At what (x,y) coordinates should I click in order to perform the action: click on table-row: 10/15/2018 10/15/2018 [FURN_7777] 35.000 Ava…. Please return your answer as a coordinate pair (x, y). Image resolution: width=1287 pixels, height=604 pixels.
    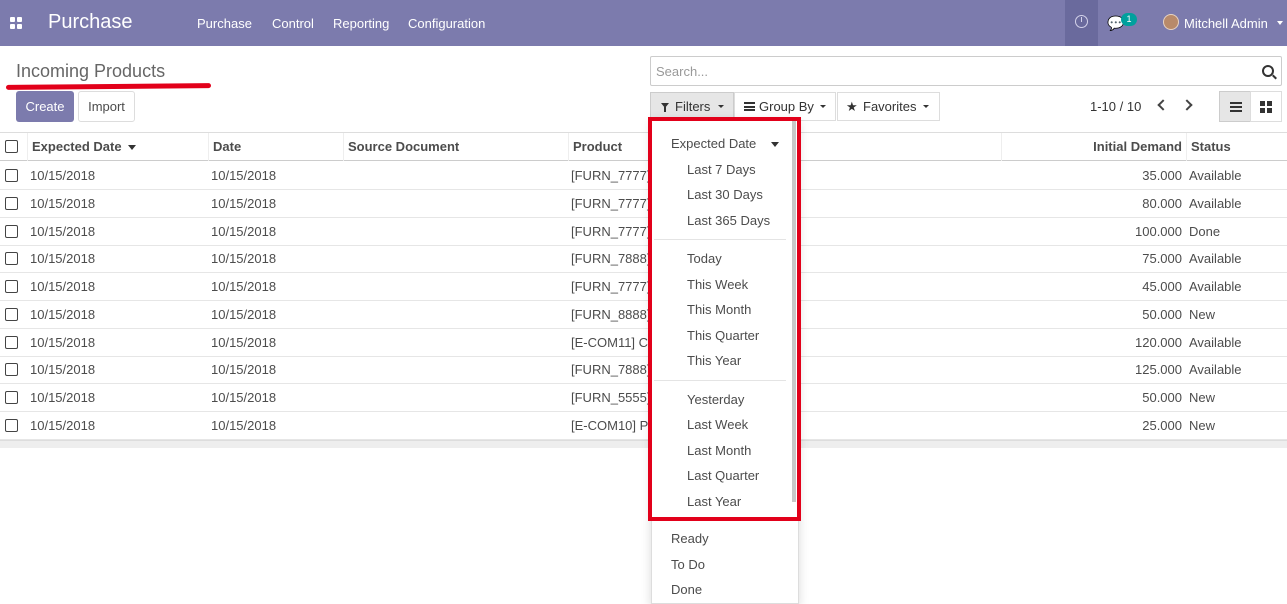
    Looking at the image, I should click on (643, 176).